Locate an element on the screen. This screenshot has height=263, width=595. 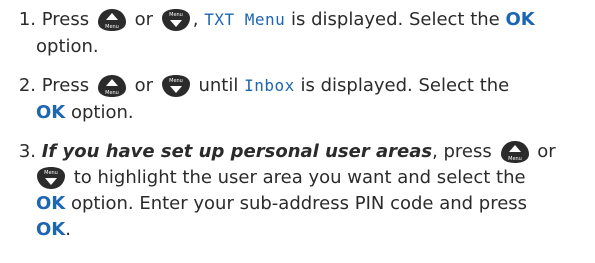
until-text: until is located at coordinates (218, 85).